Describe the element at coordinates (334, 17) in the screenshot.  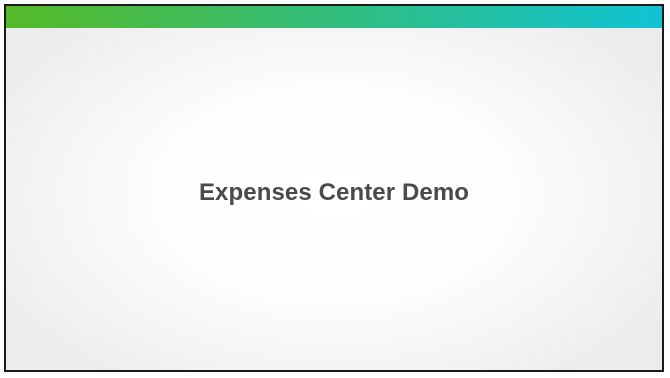
I see `top-gradient-bar` at that location.